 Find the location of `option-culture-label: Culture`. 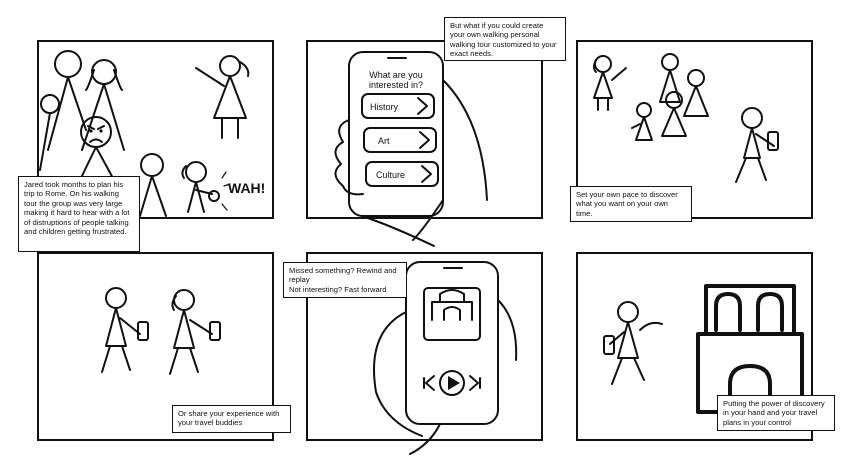

option-culture-label: Culture is located at coordinates (390, 175).